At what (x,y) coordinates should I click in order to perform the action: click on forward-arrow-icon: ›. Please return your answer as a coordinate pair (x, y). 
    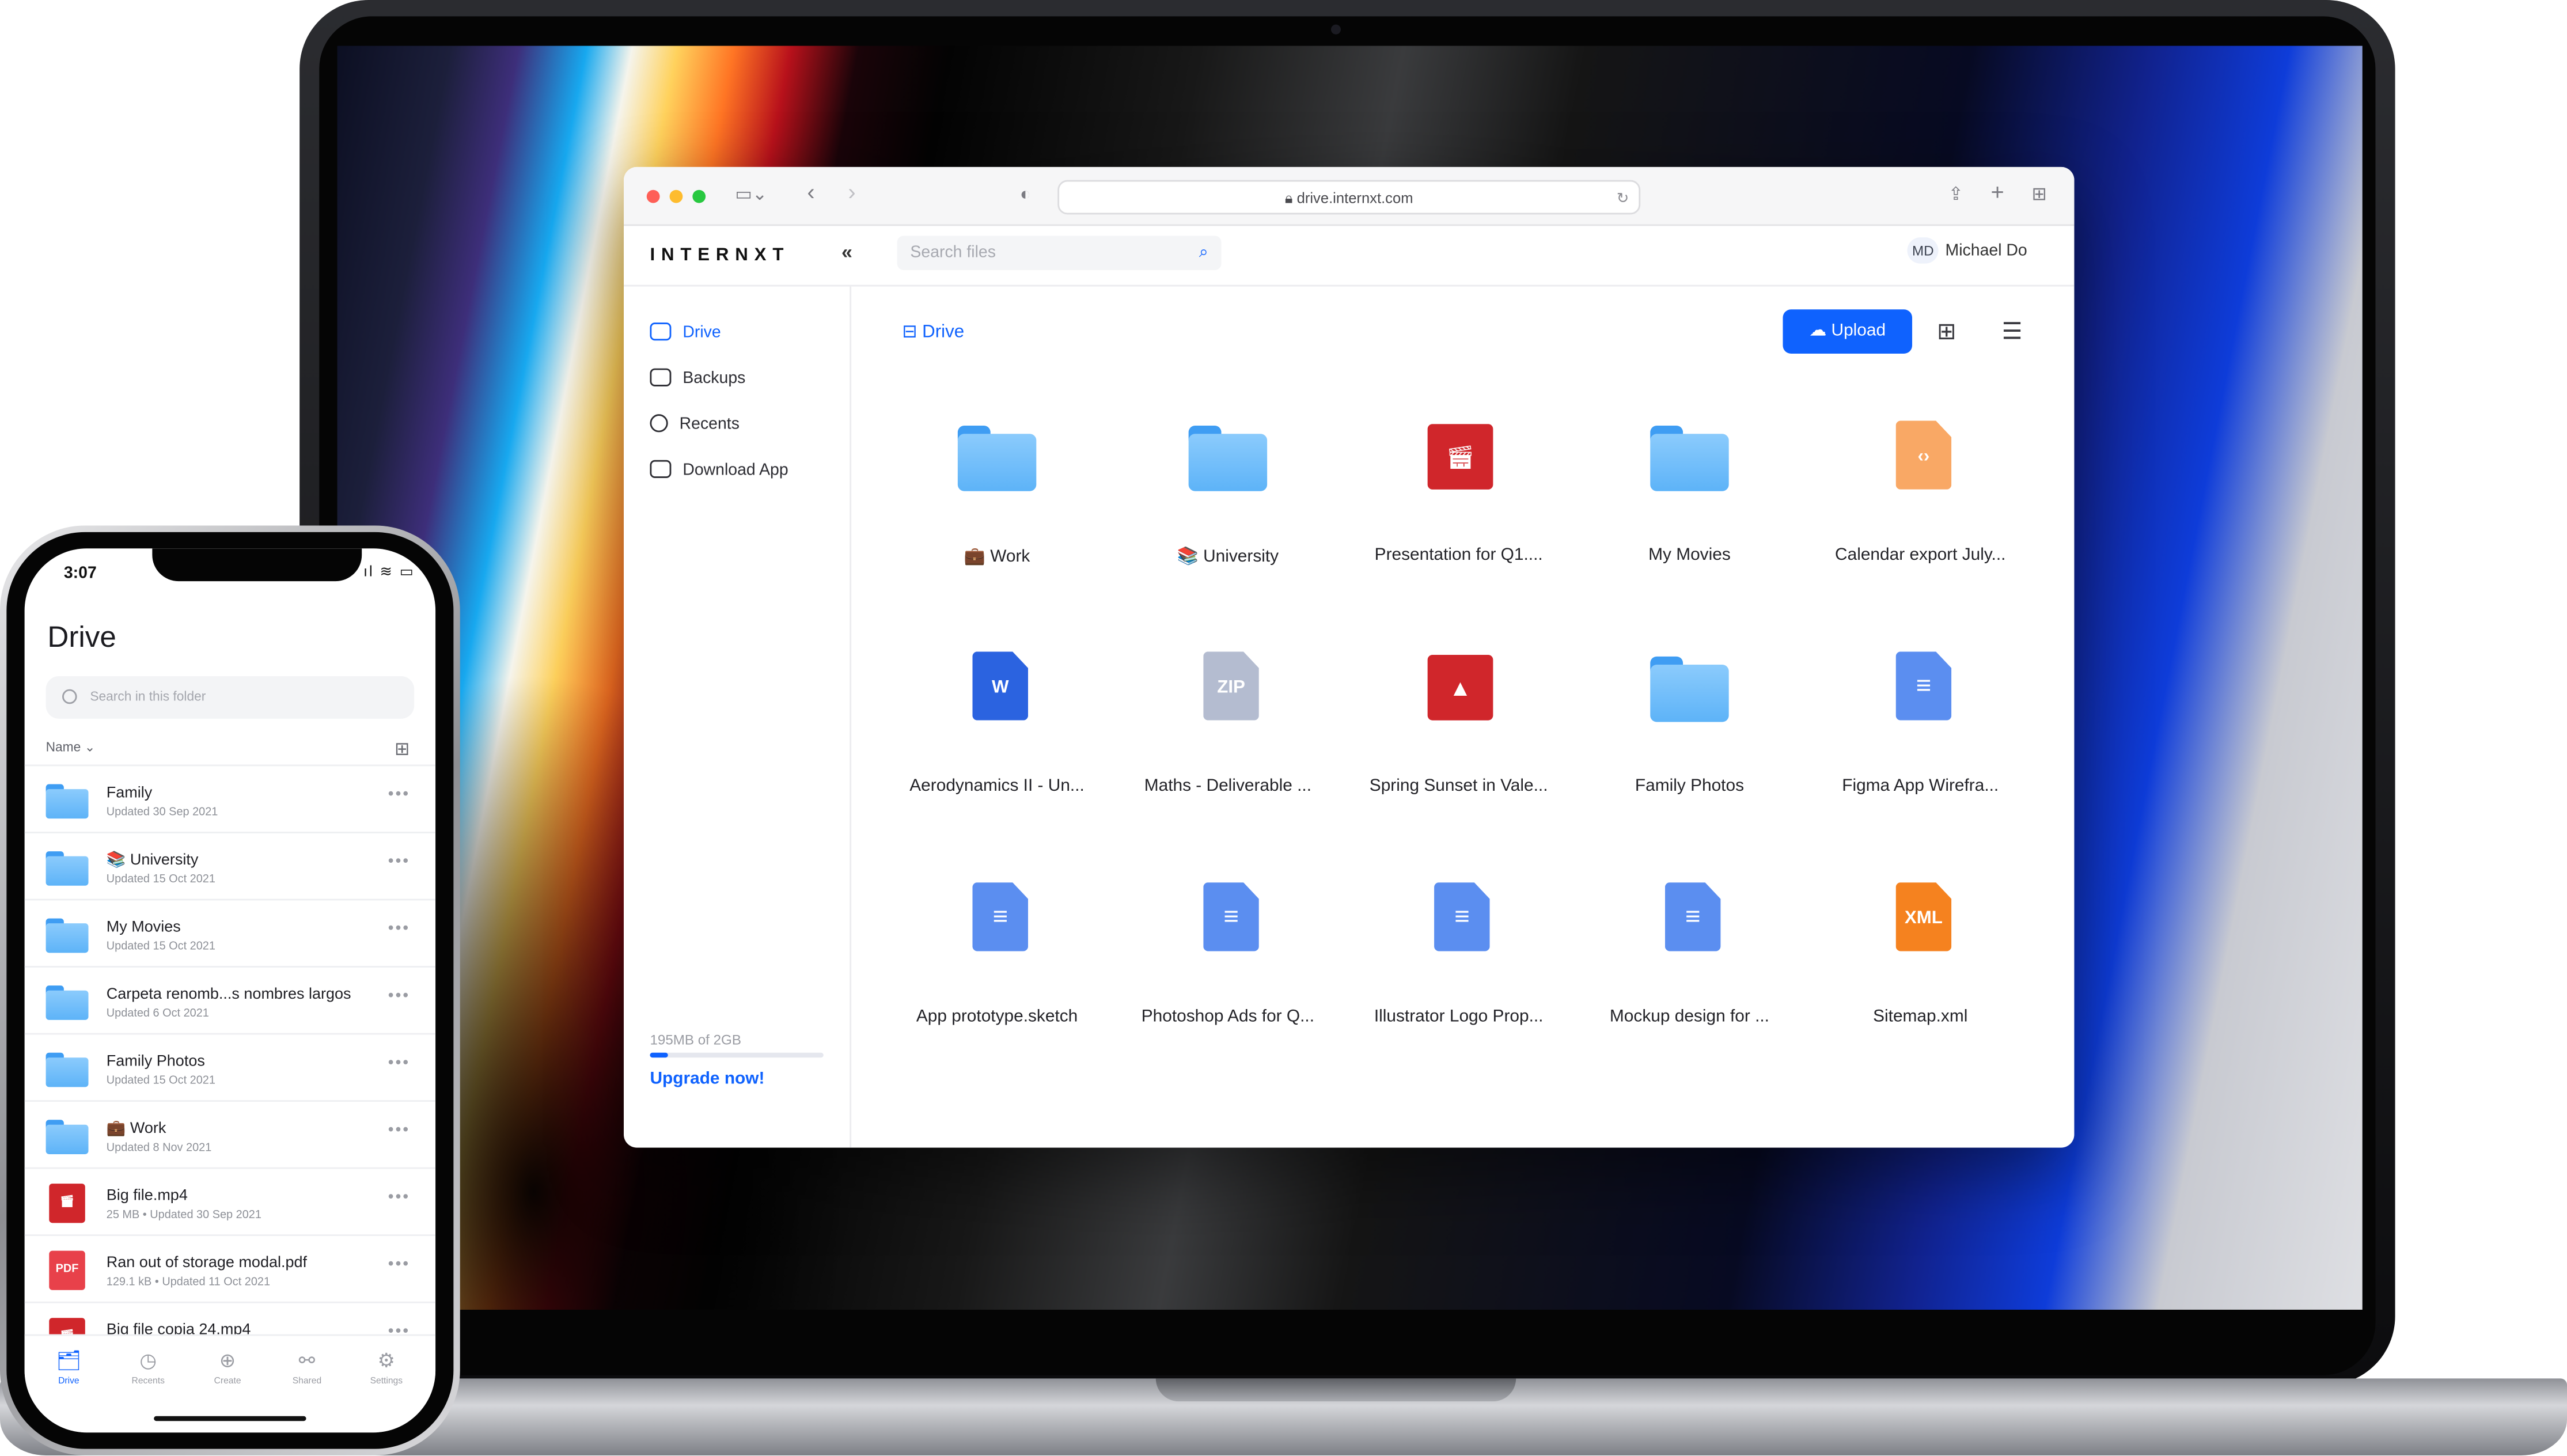
    Looking at the image, I should click on (852, 191).